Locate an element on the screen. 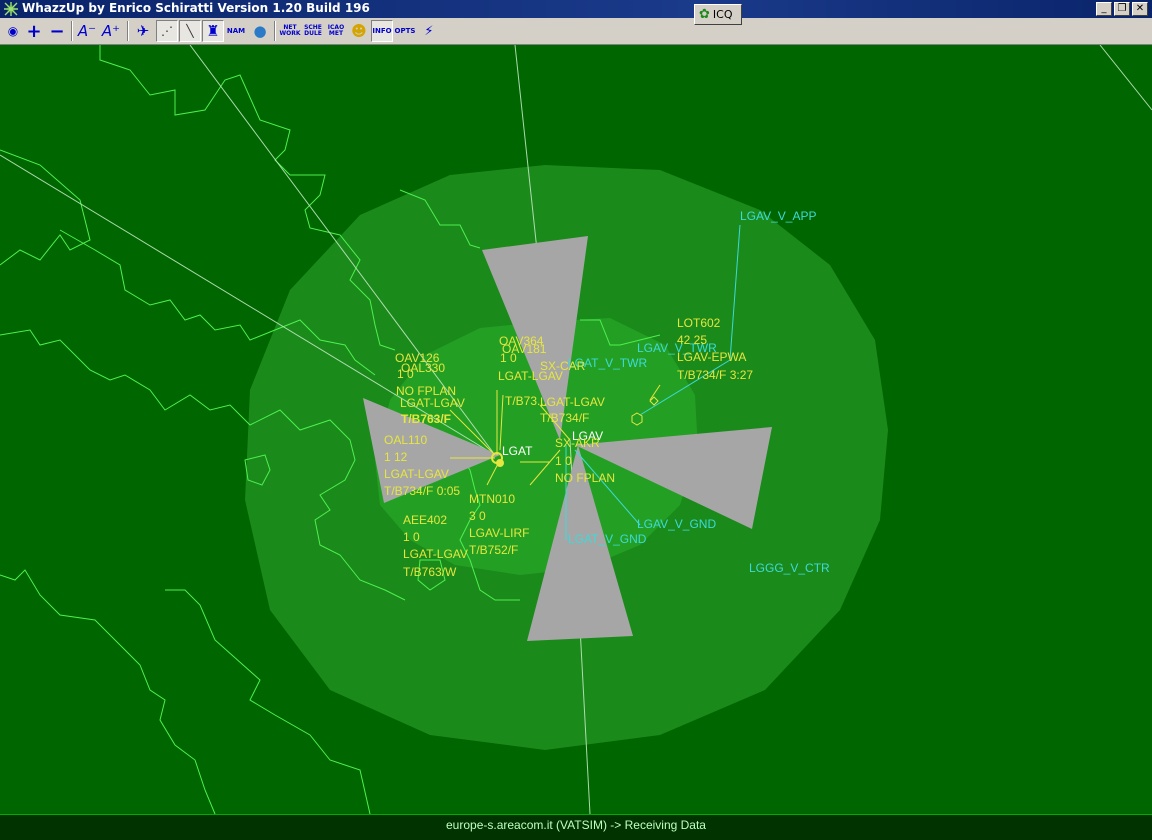 The height and width of the screenshot is (840, 1152). close-button: ✕ is located at coordinates (1140, 9).